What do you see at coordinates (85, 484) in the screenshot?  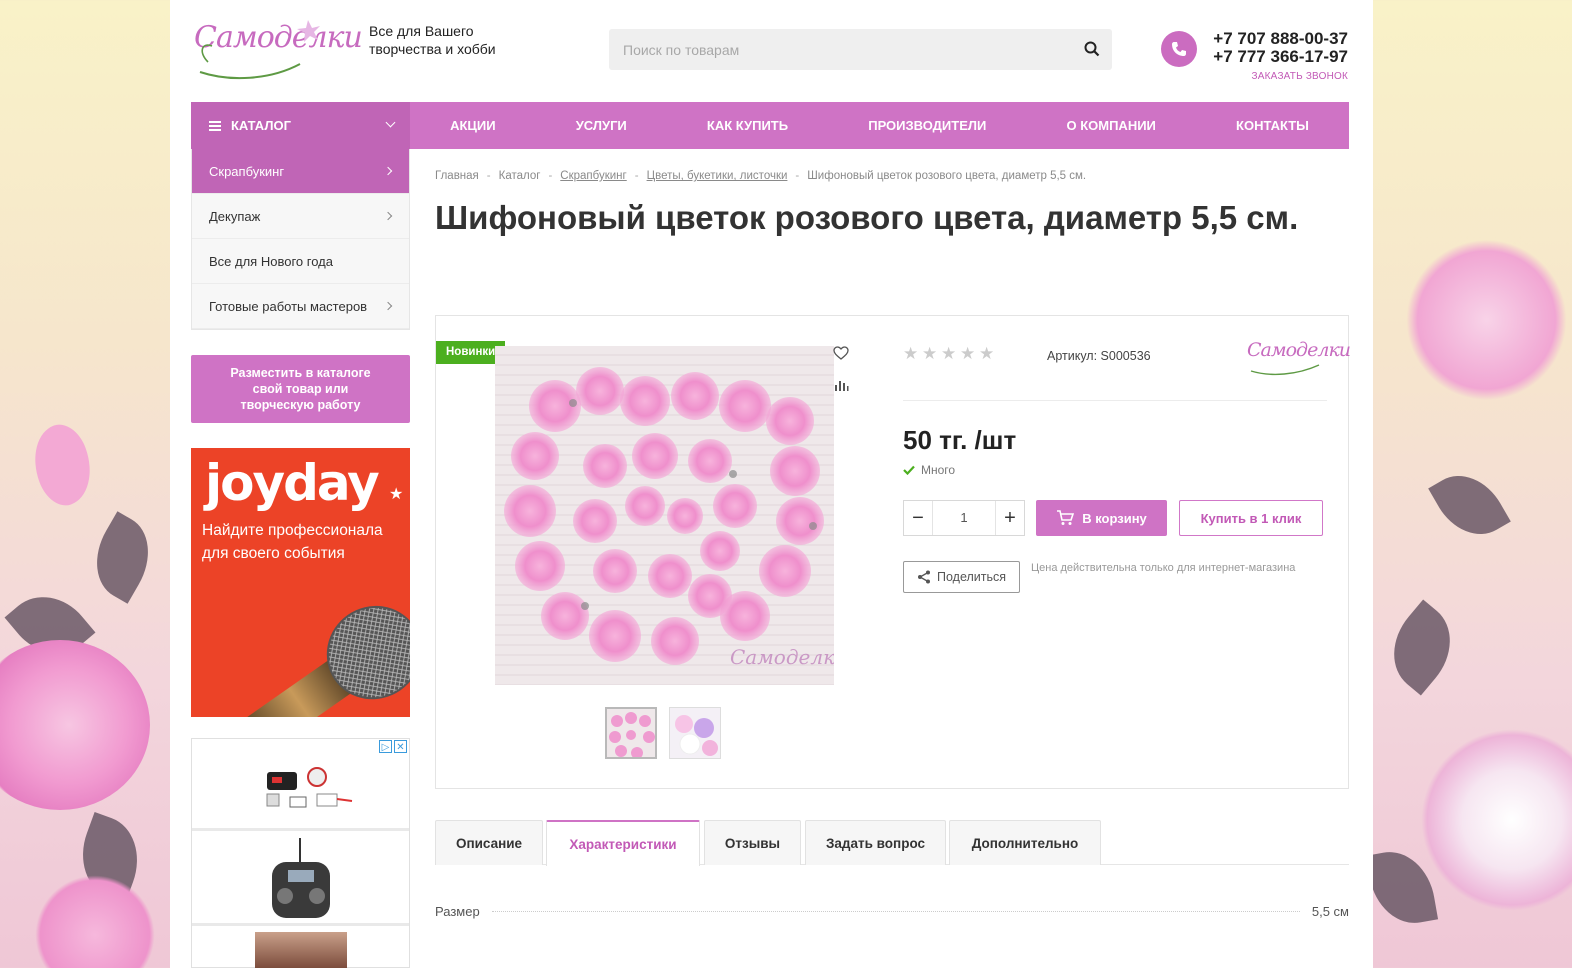 I see `background-decoration-left` at bounding box center [85, 484].